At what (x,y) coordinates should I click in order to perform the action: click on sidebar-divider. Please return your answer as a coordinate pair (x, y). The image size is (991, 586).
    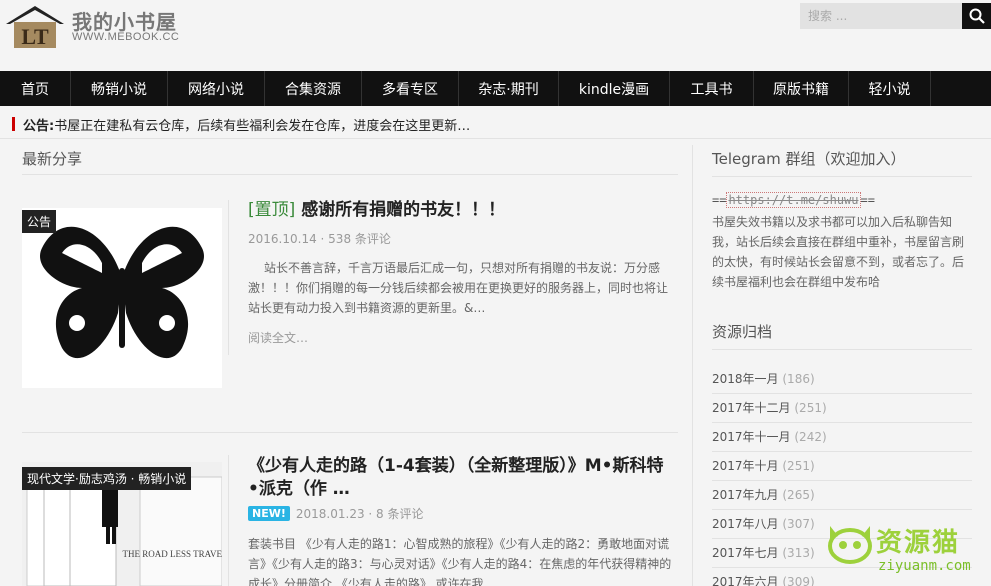
    Looking at the image, I should click on (692, 365).